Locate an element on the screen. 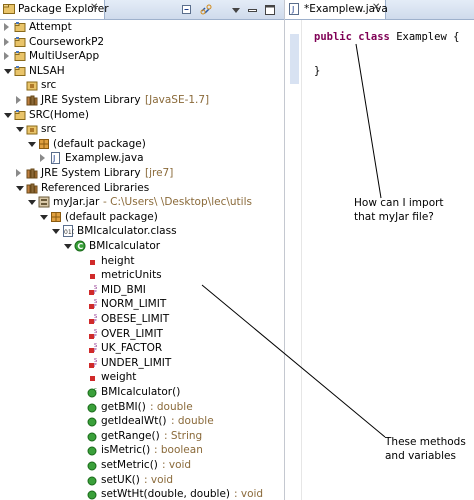 Image resolution: width=474 pixels, height=500 pixels. tree-item: weight is located at coordinates (142, 377).